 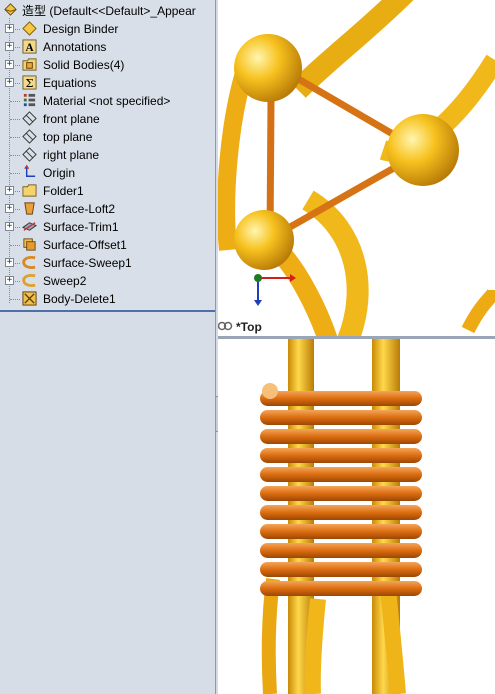 I want to click on solid-bodies-folder-icon, so click(x=29, y=64).